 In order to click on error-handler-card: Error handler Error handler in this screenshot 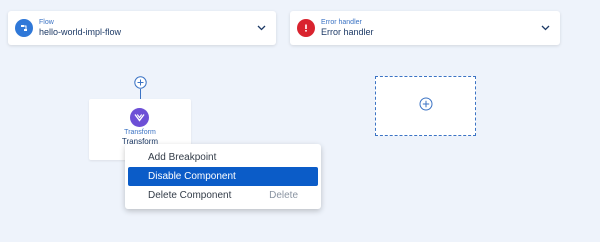, I will do `click(425, 28)`.